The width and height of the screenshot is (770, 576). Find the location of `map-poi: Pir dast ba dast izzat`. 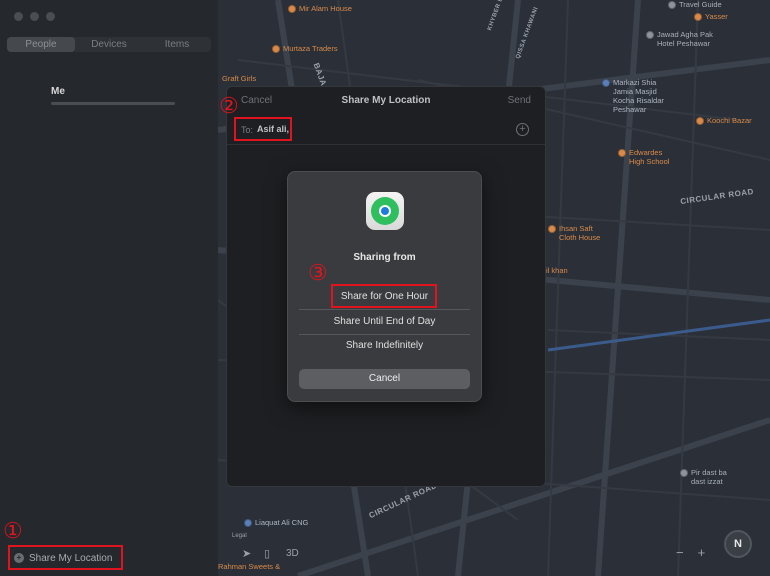

map-poi: Pir dast ba dast izzat is located at coordinates (703, 477).